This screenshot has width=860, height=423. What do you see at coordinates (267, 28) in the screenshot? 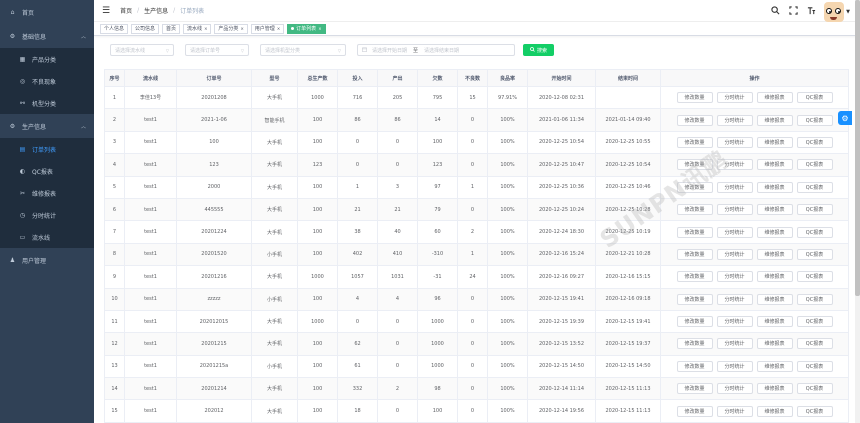
I see `tag-item: 用户管理 ×` at bounding box center [267, 28].